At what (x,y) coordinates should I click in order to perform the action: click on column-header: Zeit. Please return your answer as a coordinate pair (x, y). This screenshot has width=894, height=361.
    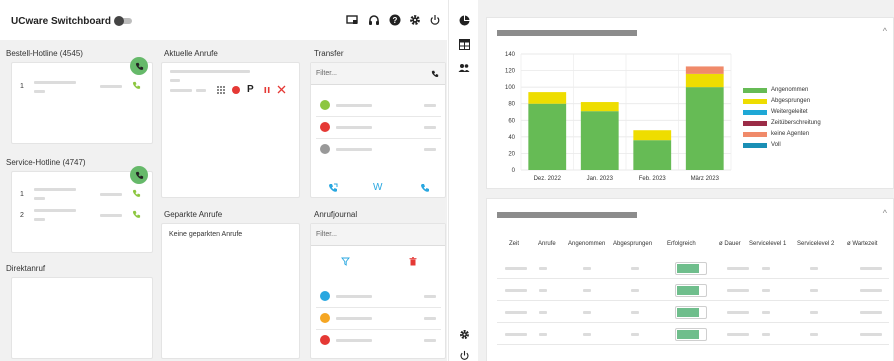
    Looking at the image, I should click on (514, 244).